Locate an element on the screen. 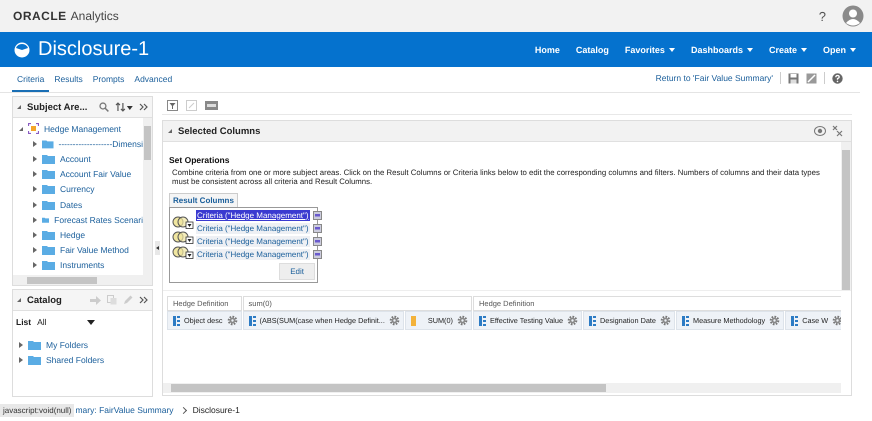 The image size is (872, 421). result-columns-tab: Result Columns is located at coordinates (203, 199).